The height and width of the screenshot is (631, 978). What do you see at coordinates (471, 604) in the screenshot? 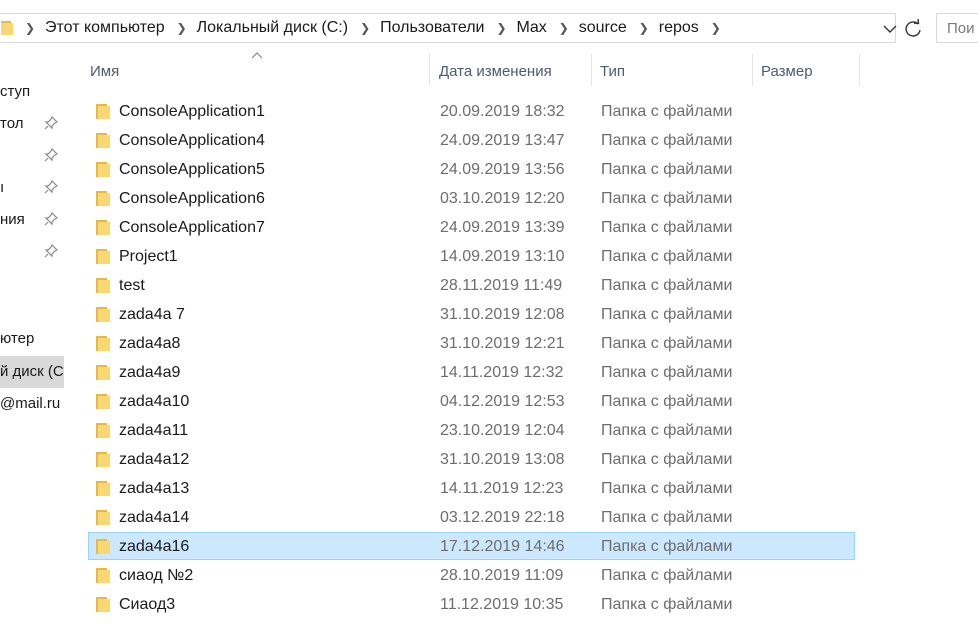
I see `file-row: Сиаод3 11.12.2019 10:35 Папка с файлами` at bounding box center [471, 604].